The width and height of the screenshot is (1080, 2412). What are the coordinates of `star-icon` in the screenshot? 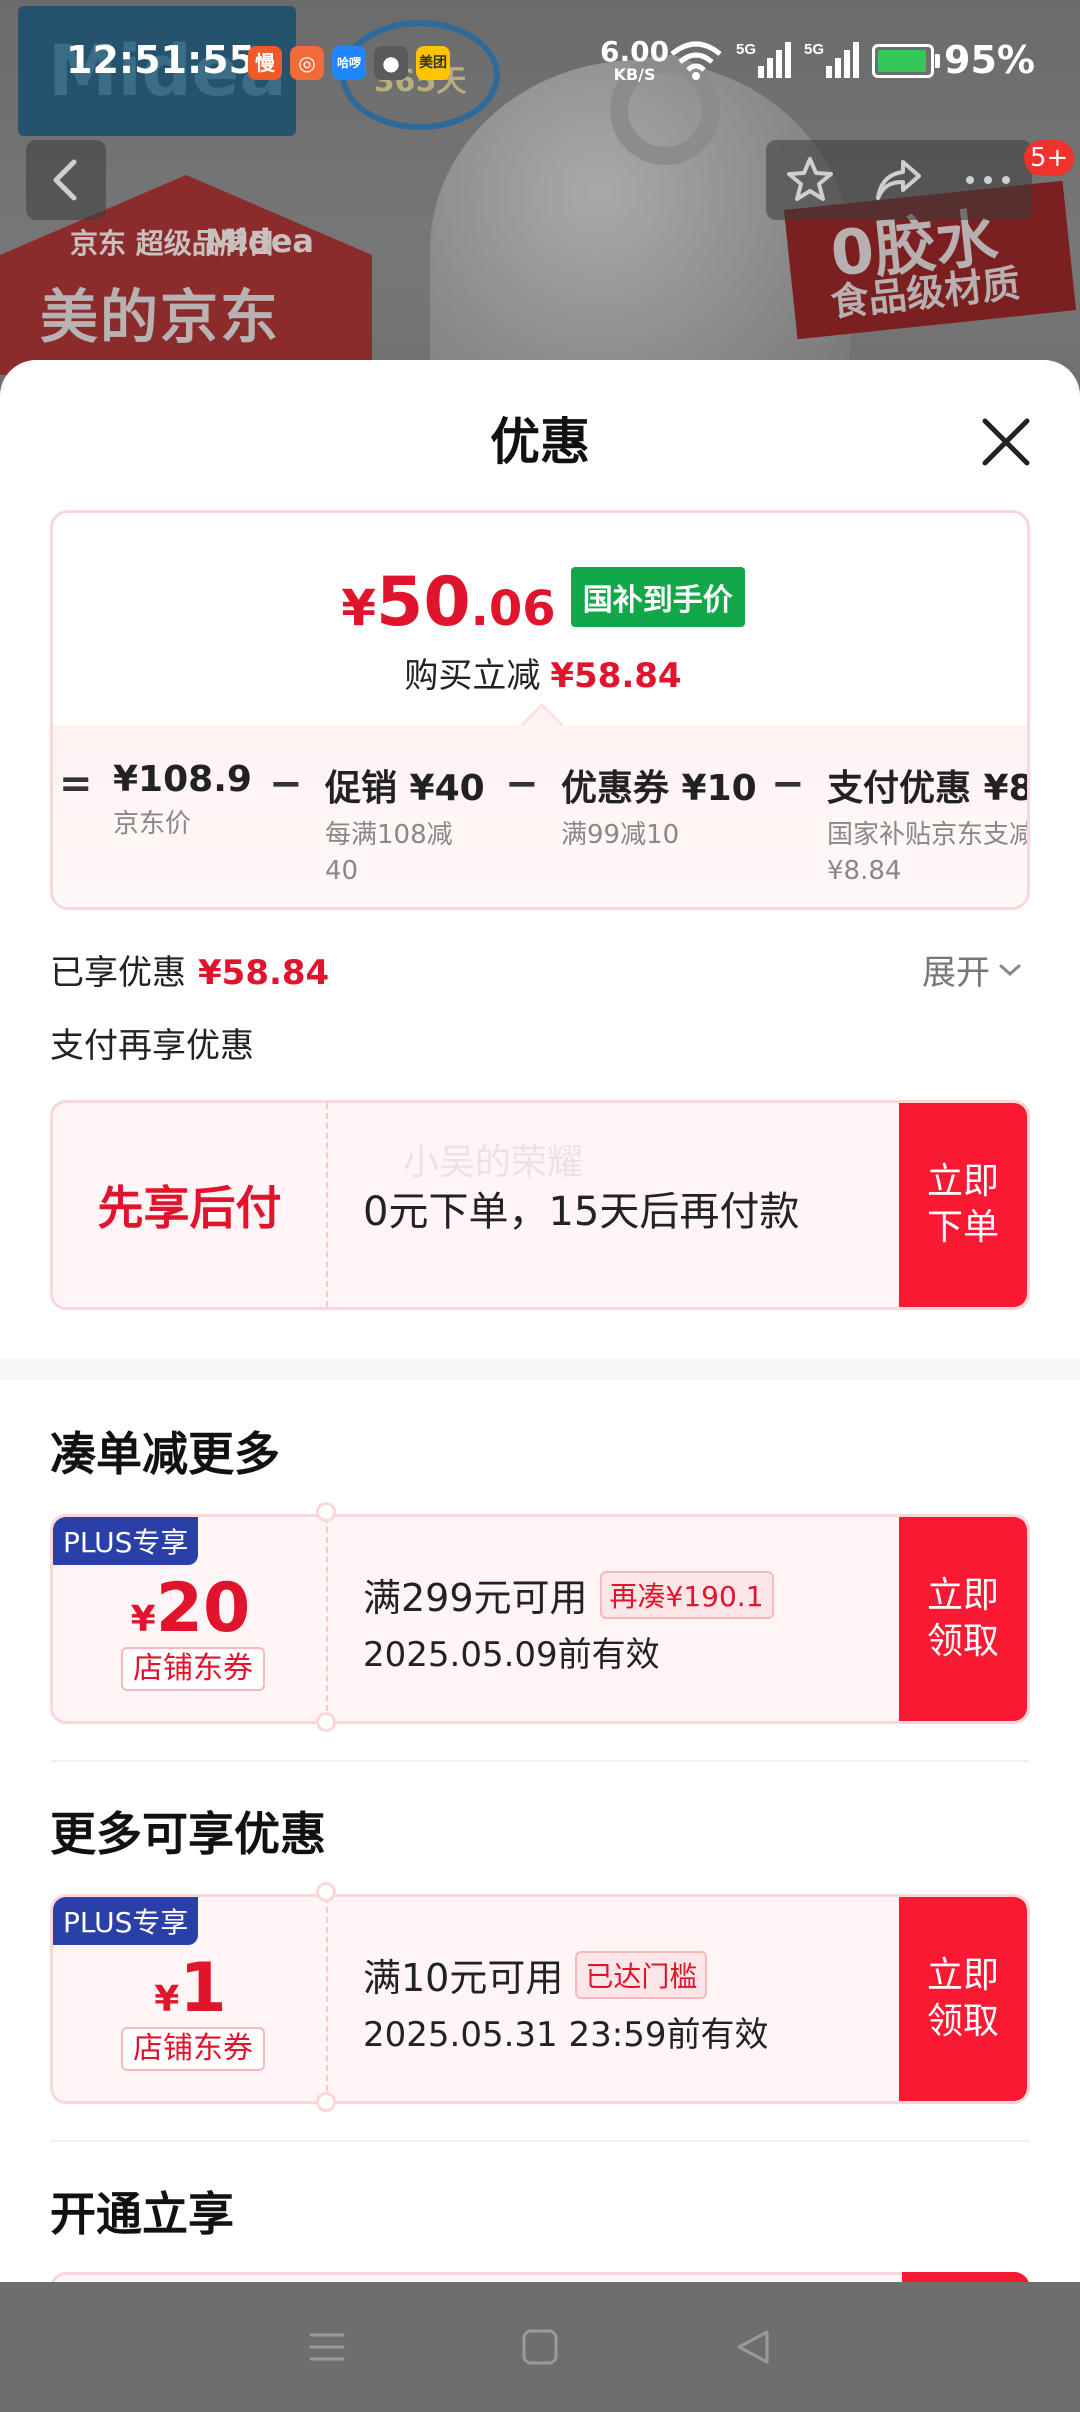 It's located at (810, 179).